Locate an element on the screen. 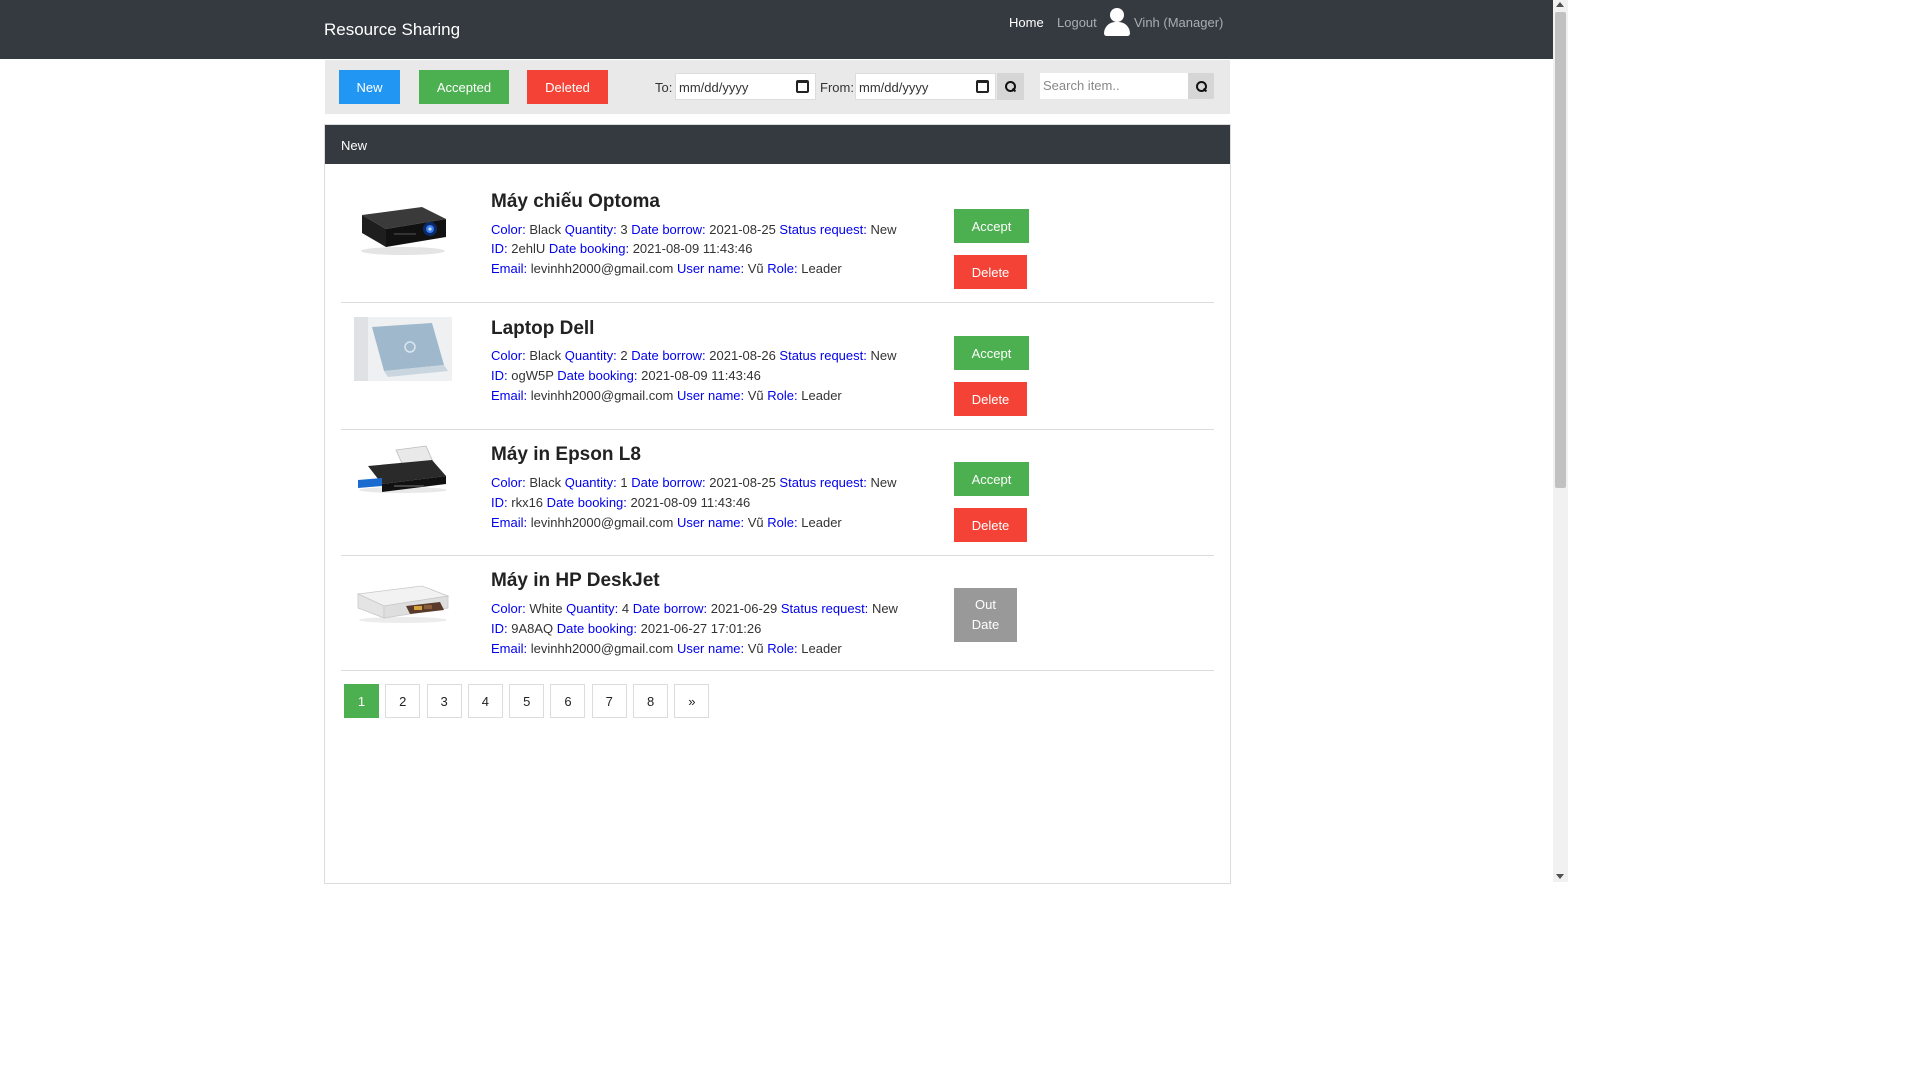 Image resolution: width=1920 pixels, height=1080 pixels. item-title: Laptop Dell is located at coordinates (543, 328).